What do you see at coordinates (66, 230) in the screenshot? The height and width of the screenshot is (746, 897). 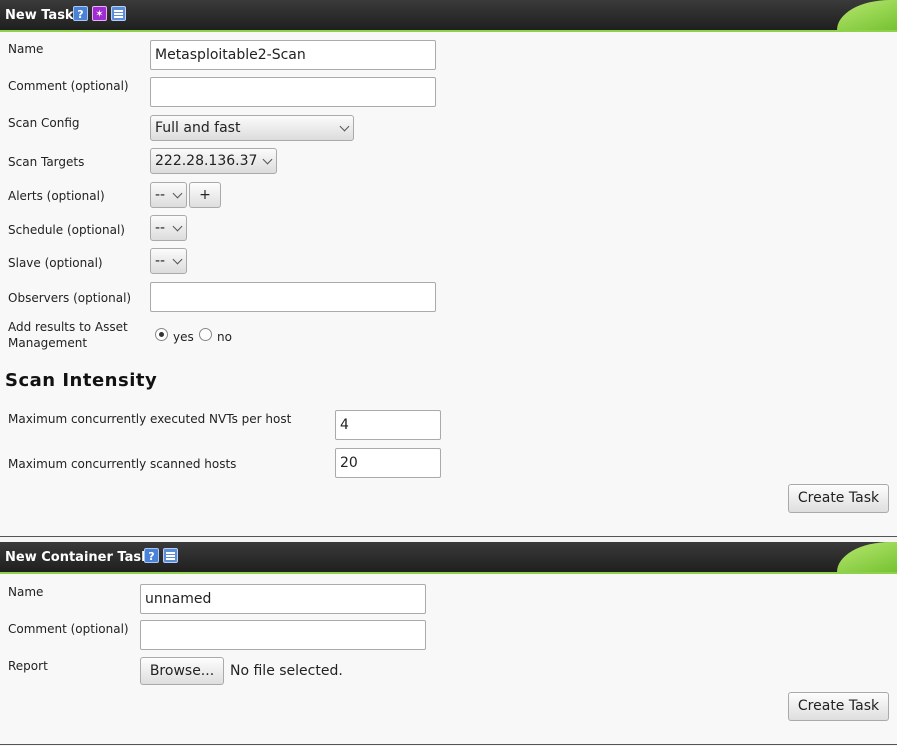 I see `schedule-label: Schedule (optional)` at bounding box center [66, 230].